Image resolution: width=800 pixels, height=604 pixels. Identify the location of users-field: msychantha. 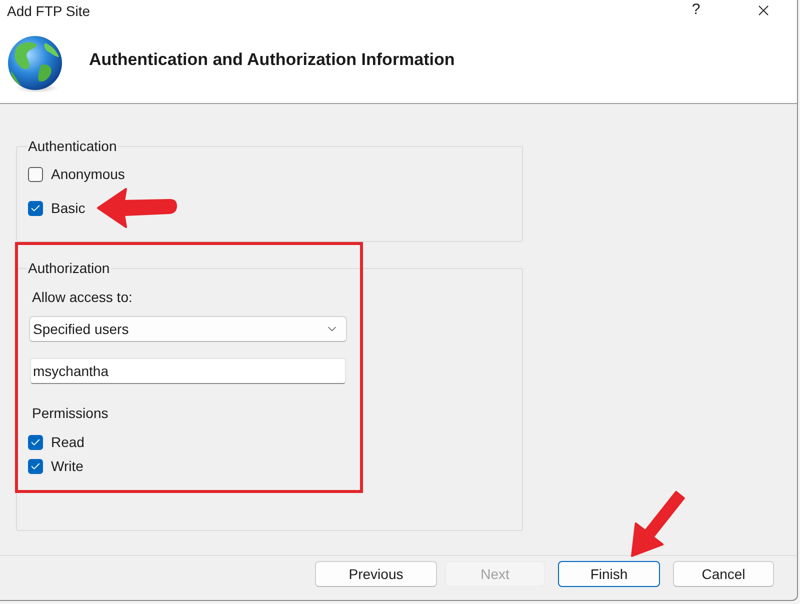
(188, 371).